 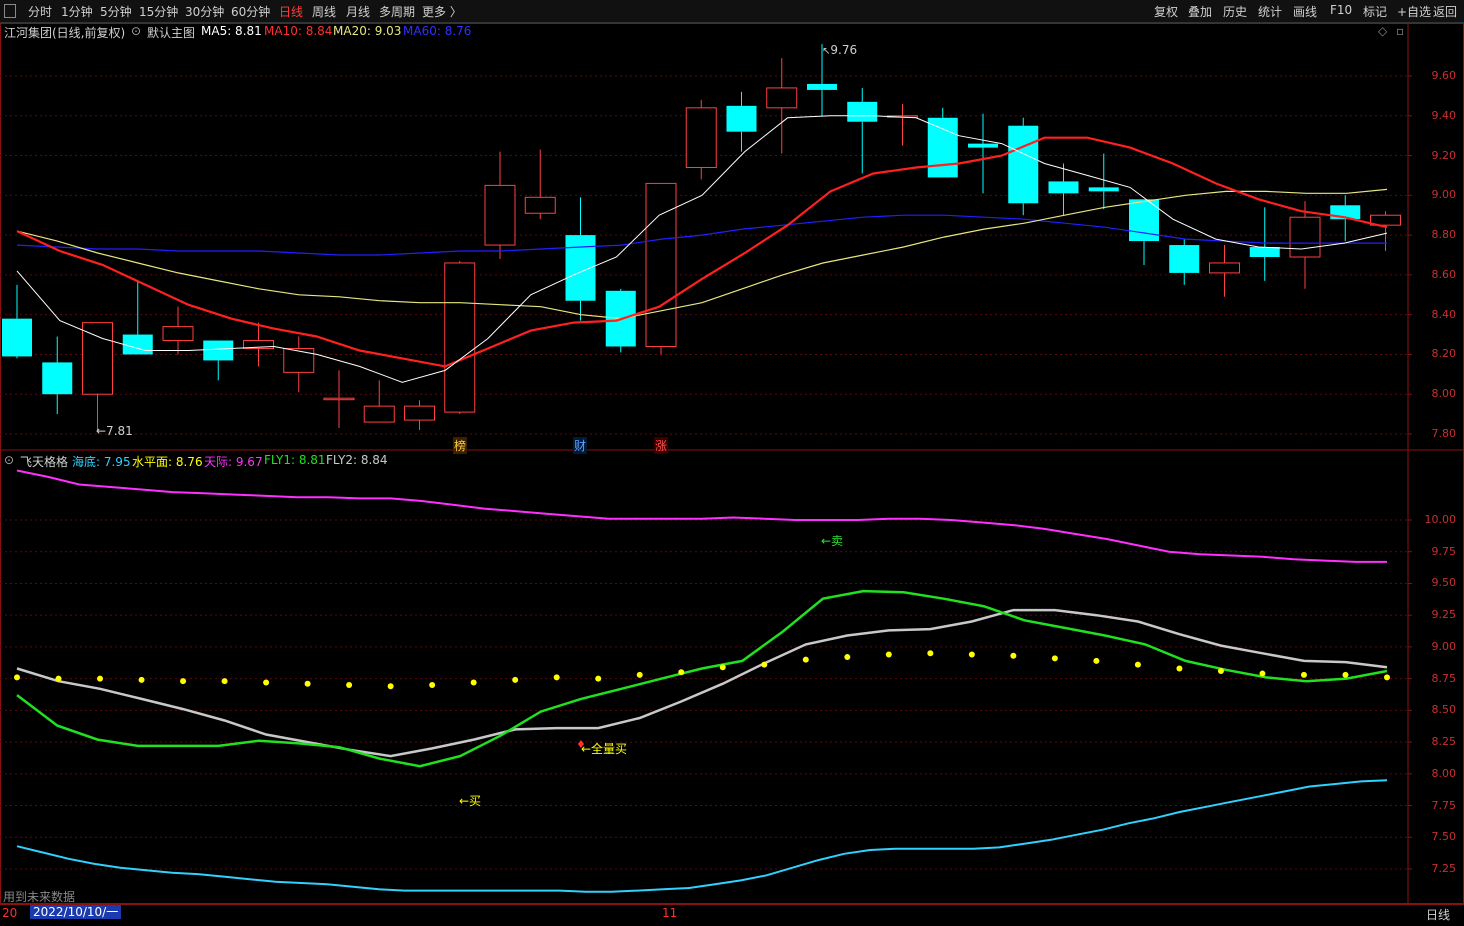 I want to click on low-price-tag: ←7.81, so click(x=114, y=431).